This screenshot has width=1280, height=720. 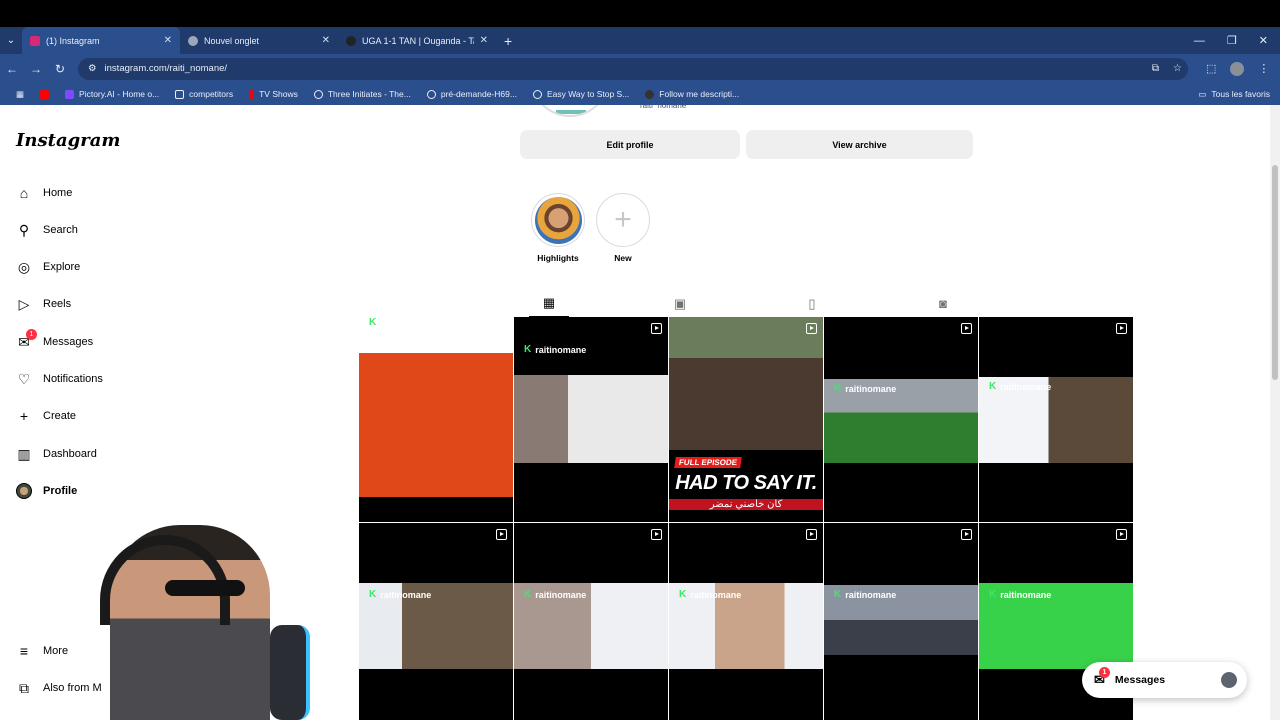 I want to click on messenger-icon: ✉ 1, so click(x=26, y=339).